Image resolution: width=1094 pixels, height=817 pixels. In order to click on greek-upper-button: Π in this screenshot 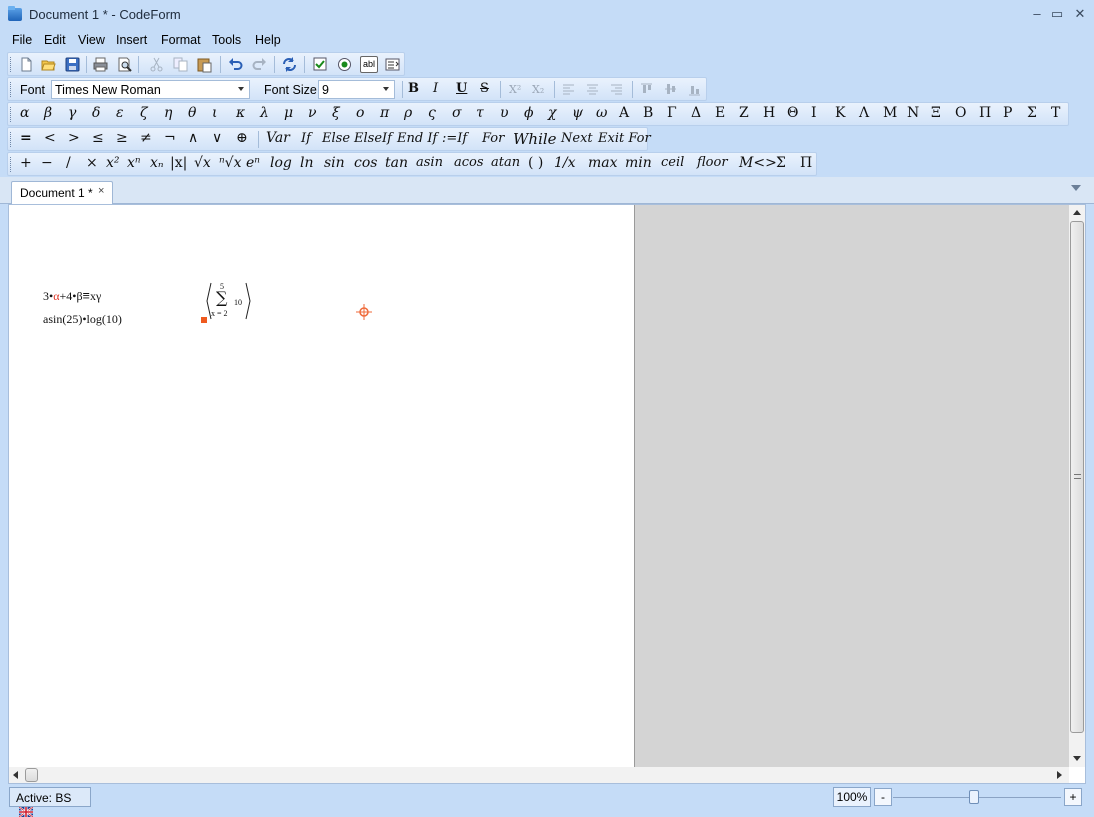, I will do `click(985, 113)`.